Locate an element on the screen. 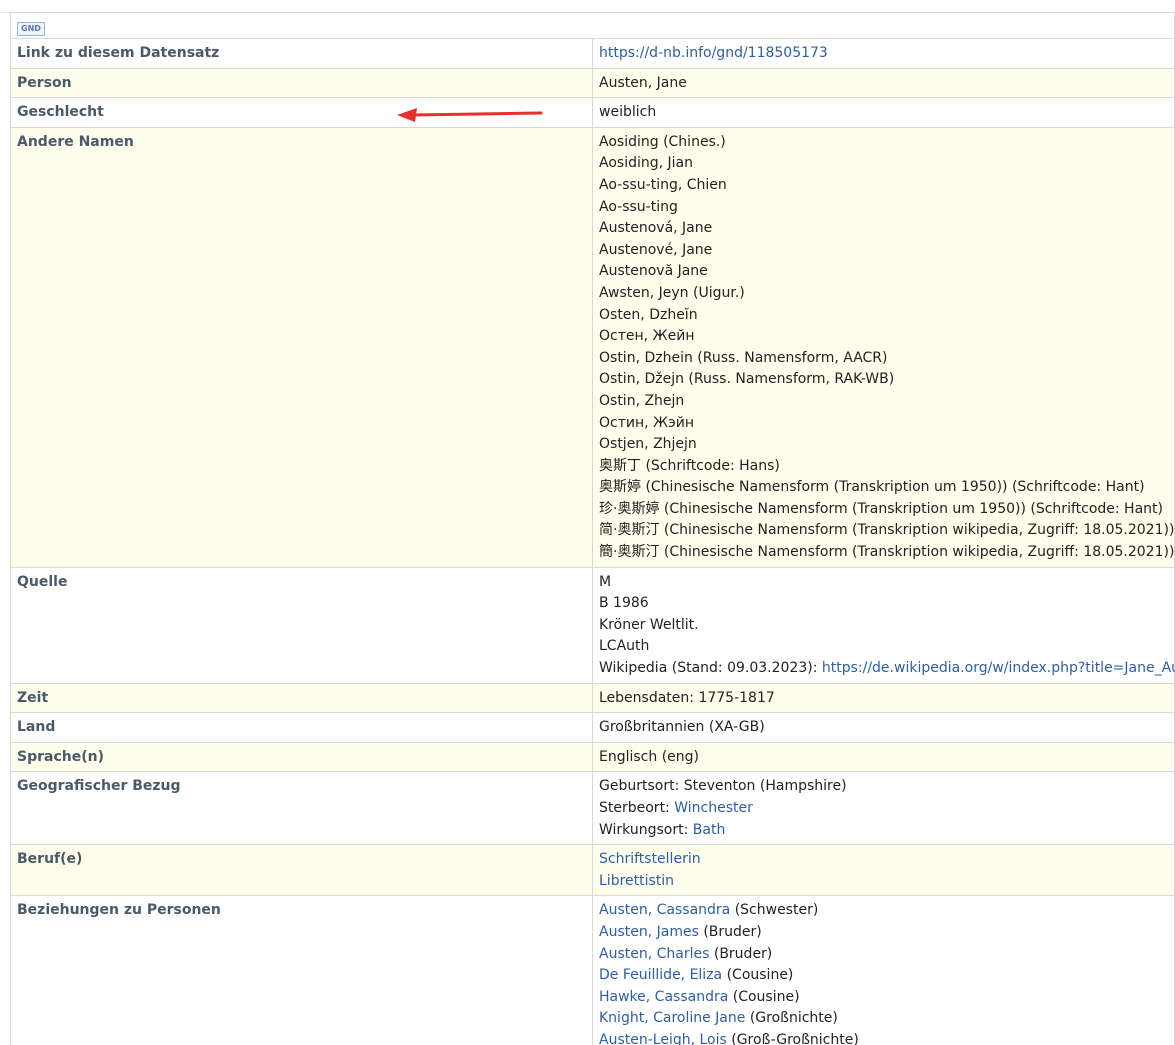 The width and height of the screenshot is (1175, 1045). relation: (Schwester) is located at coordinates (774, 910).